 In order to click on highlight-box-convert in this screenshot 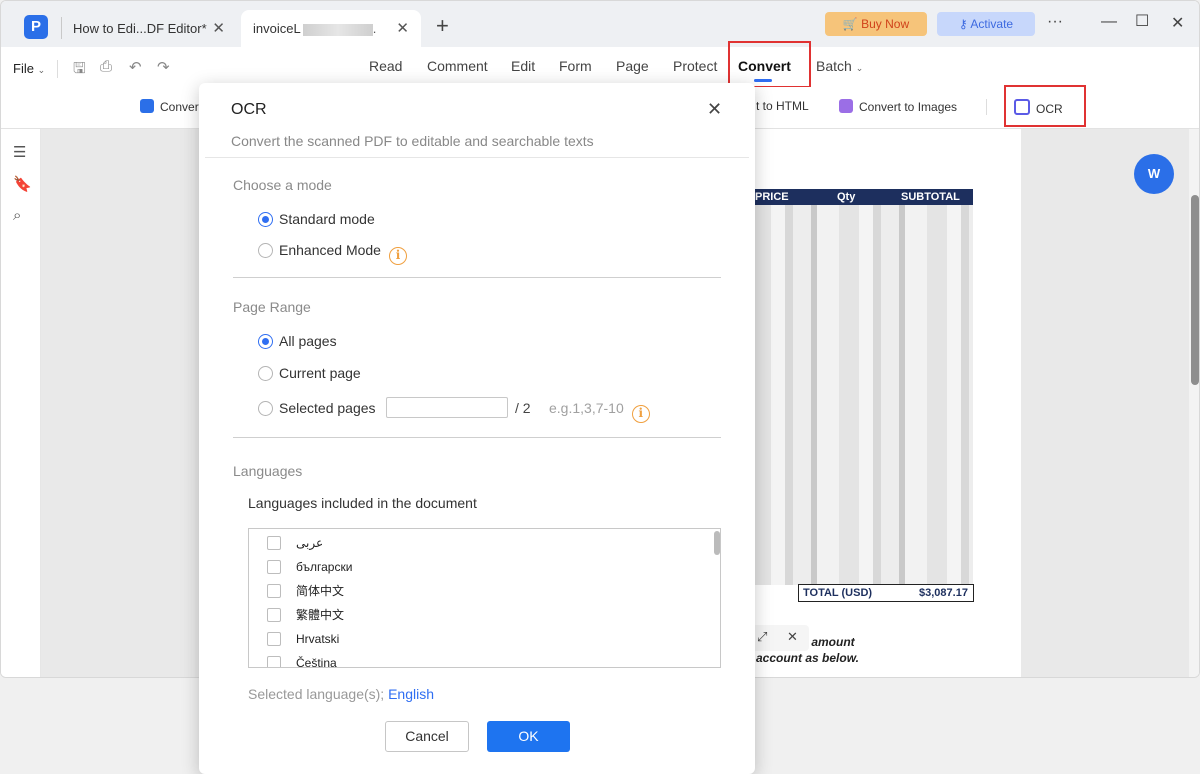, I will do `click(769, 64)`.